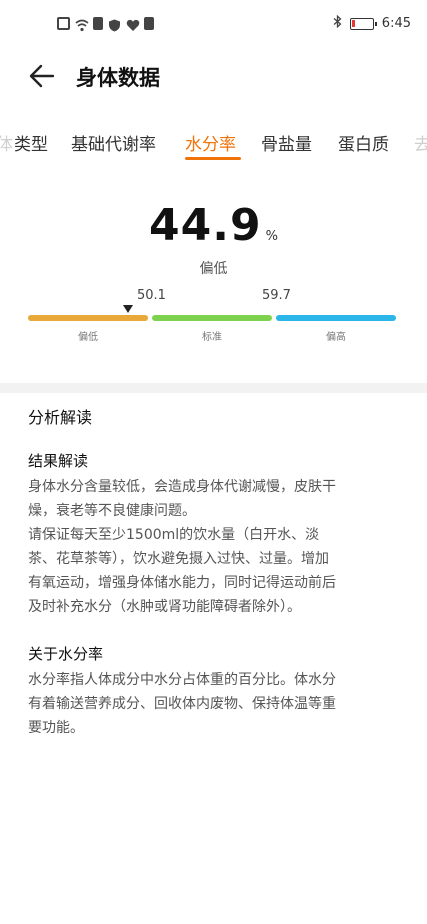 The image size is (427, 924). What do you see at coordinates (396, 23) in the screenshot?
I see `status-time: 6:45` at bounding box center [396, 23].